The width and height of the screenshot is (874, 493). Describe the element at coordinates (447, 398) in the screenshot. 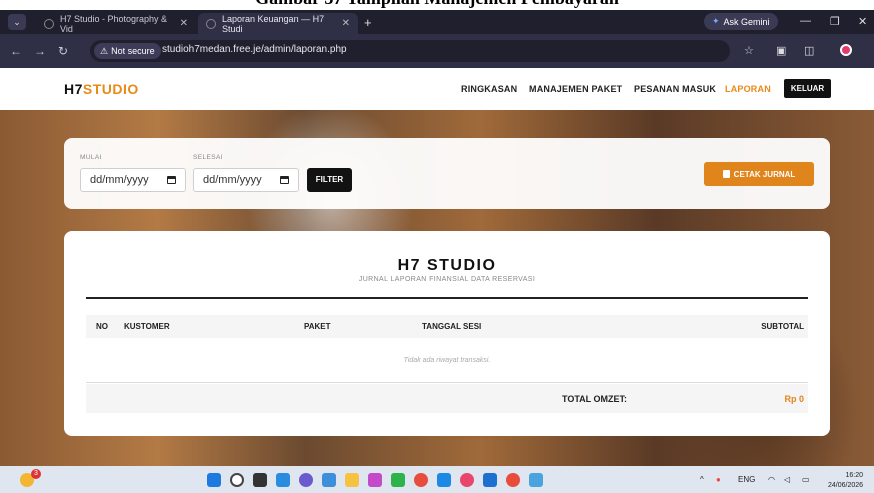

I see `table-footer: TOTAL OMZET: Rp 0` at that location.